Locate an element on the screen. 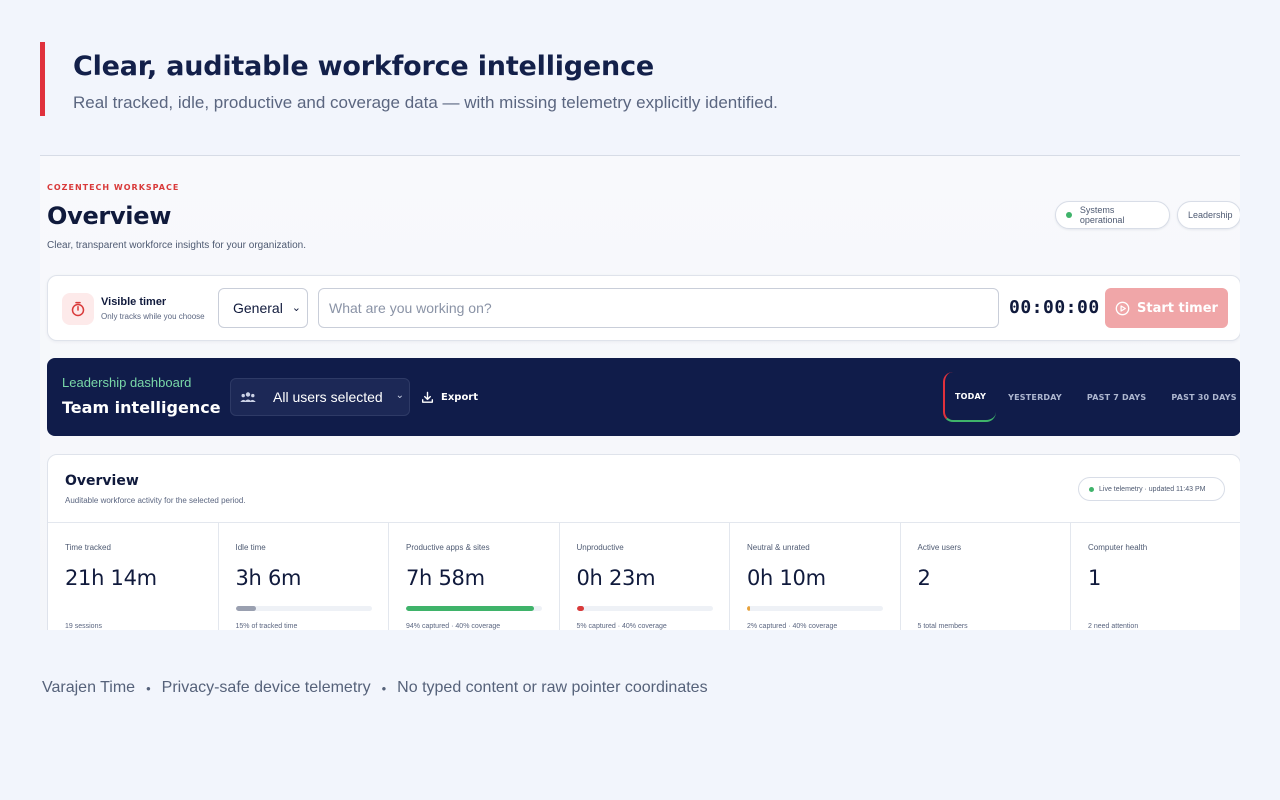  category-select: General ⌄ is located at coordinates (263, 308).